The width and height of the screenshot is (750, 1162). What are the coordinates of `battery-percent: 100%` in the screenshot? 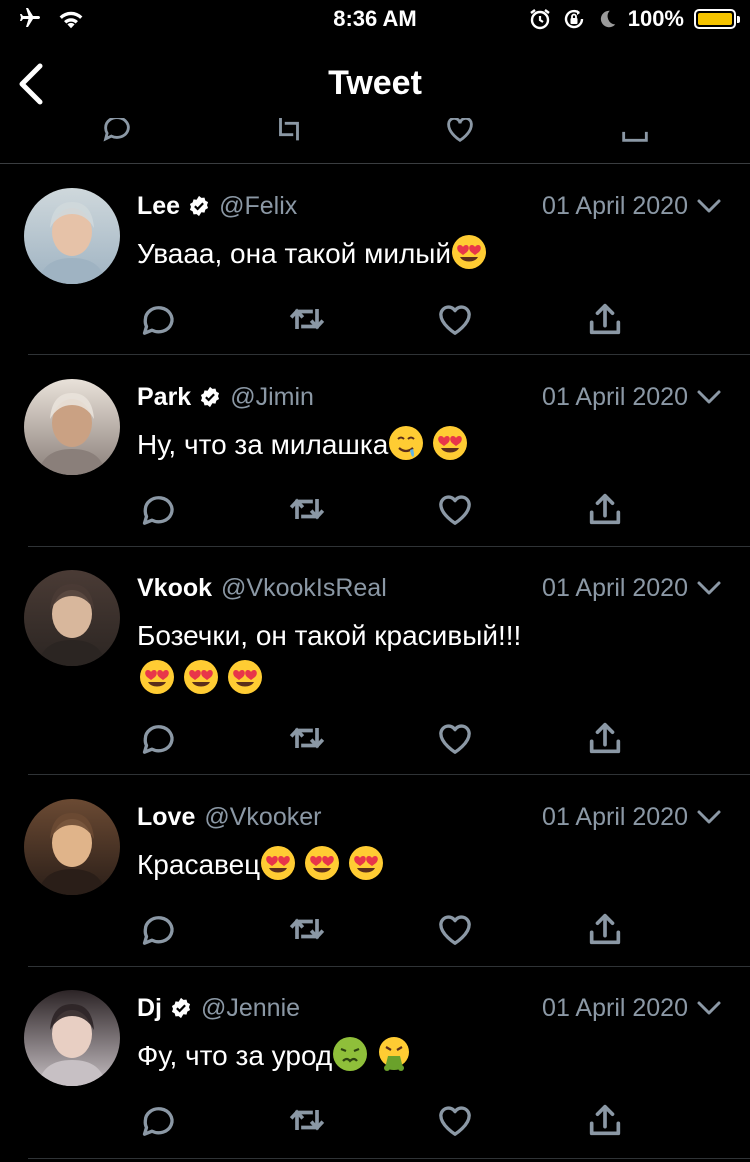 It's located at (655, 18).